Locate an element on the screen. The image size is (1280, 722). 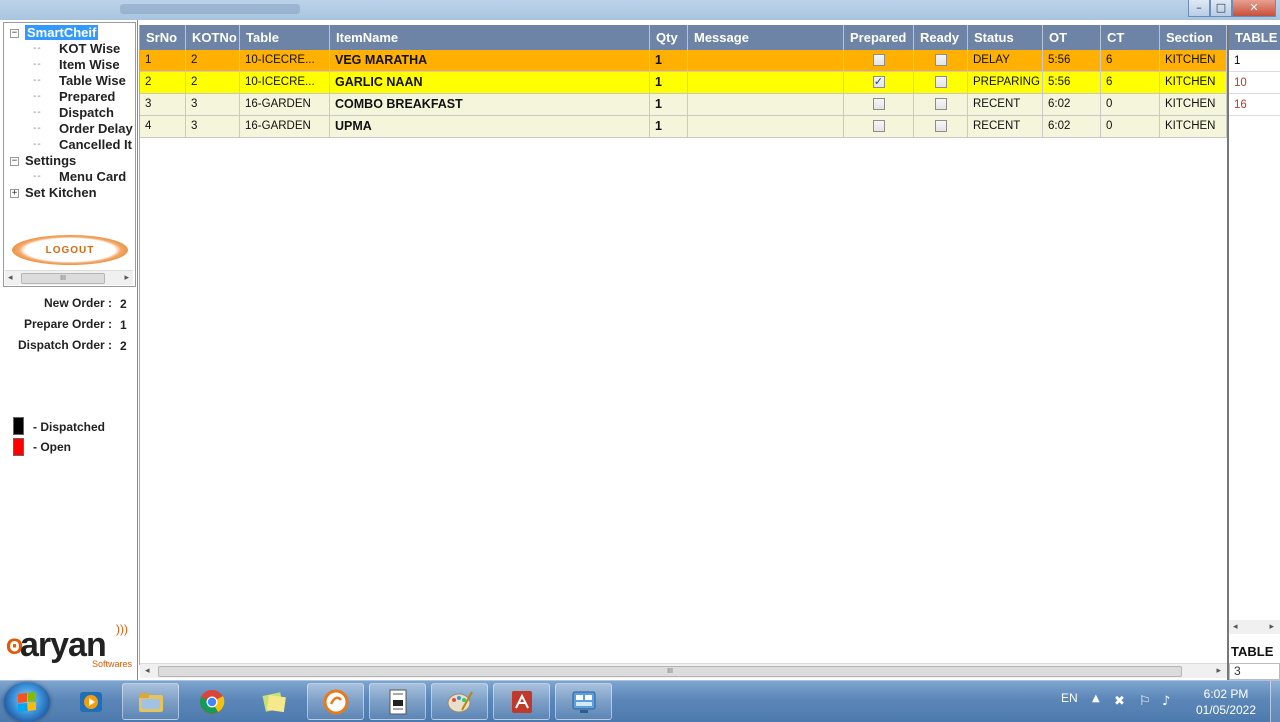
column-header-srno: SrNo is located at coordinates (163, 37).